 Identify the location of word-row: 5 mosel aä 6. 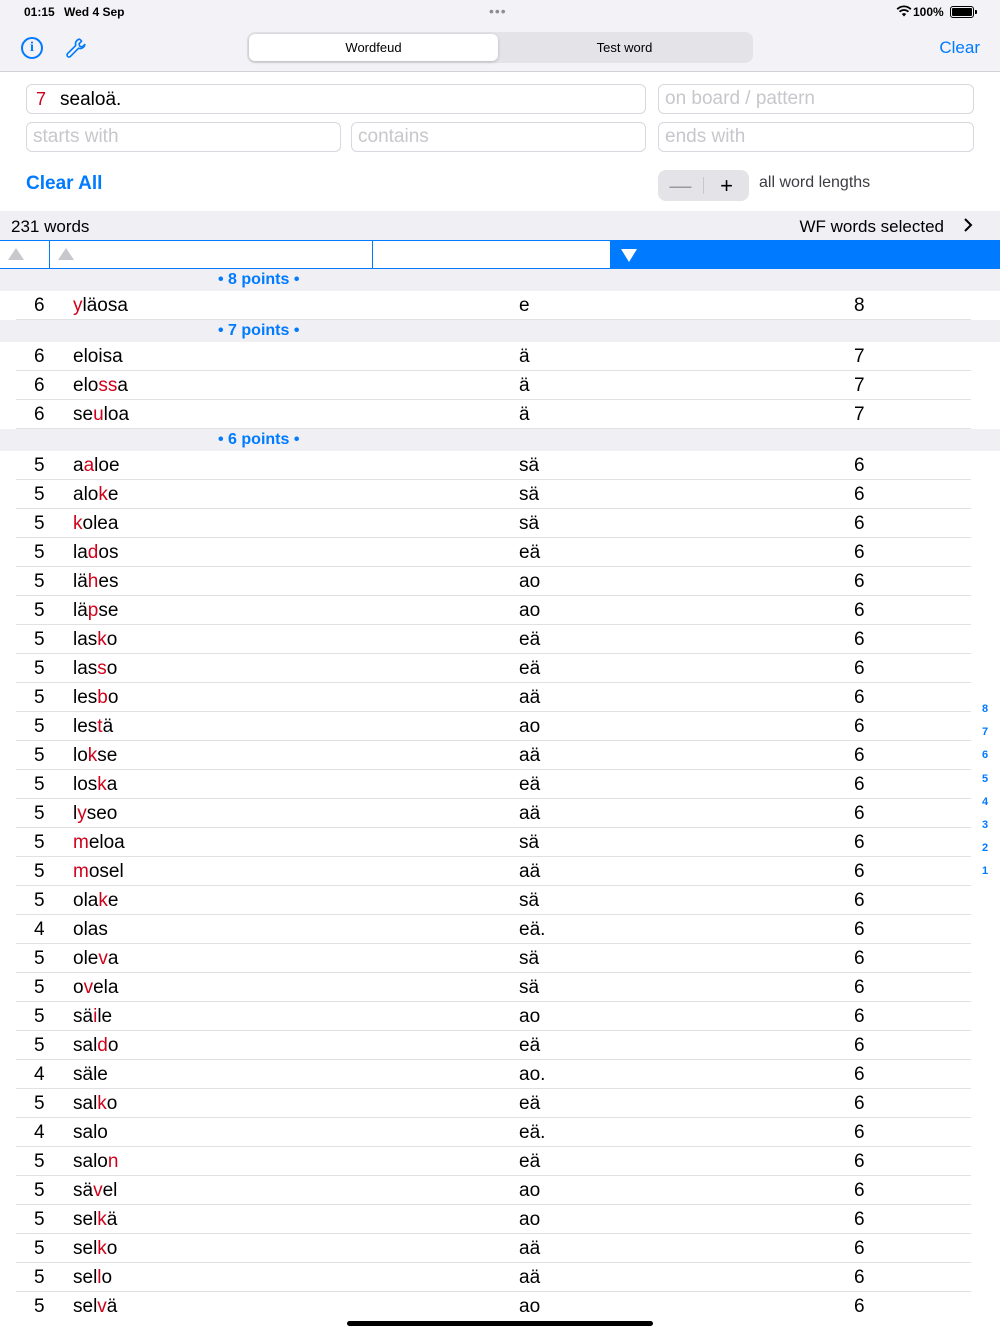
(500, 871).